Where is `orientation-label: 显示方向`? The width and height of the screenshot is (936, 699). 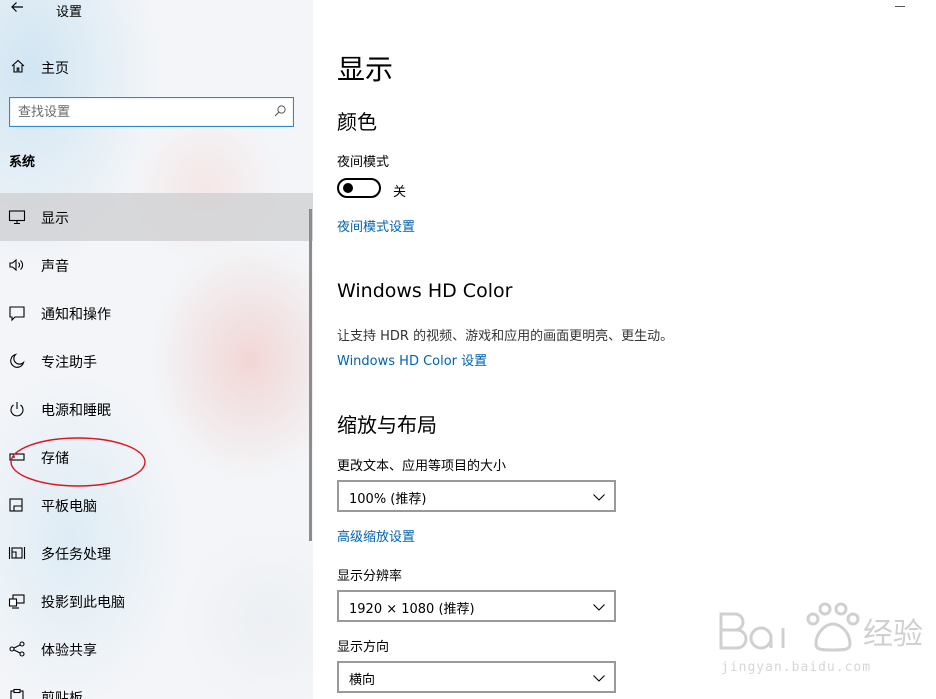 orientation-label: 显示方向 is located at coordinates (363, 647).